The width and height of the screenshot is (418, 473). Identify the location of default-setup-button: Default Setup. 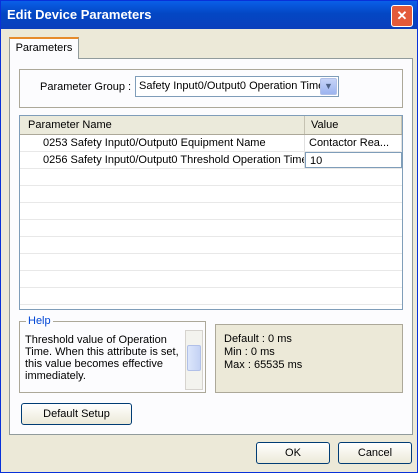
(76, 414).